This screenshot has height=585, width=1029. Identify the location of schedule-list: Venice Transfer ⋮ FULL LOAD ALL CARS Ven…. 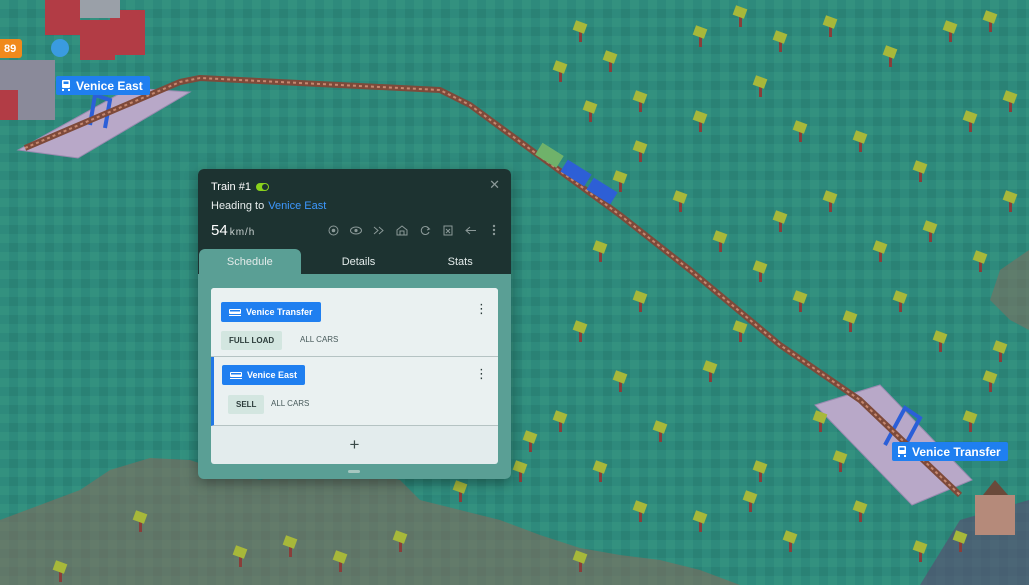
(354, 376).